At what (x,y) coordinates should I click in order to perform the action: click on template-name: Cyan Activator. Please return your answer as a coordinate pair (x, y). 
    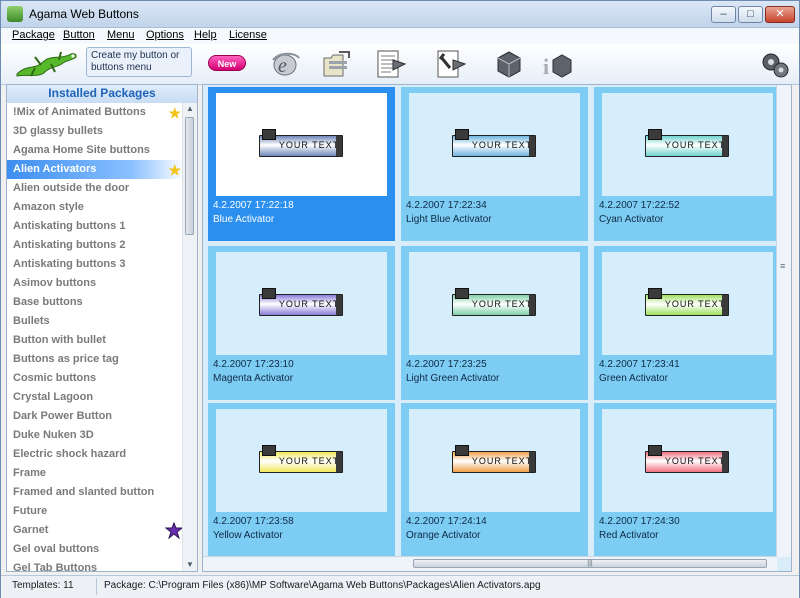
    Looking at the image, I should click on (631, 219).